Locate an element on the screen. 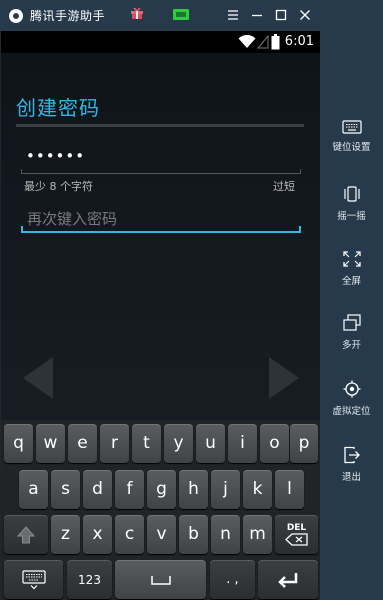 Image resolution: width=383 pixels, height=600 pixels. sidebar-item-shake: 摇一摇 is located at coordinates (351, 210).